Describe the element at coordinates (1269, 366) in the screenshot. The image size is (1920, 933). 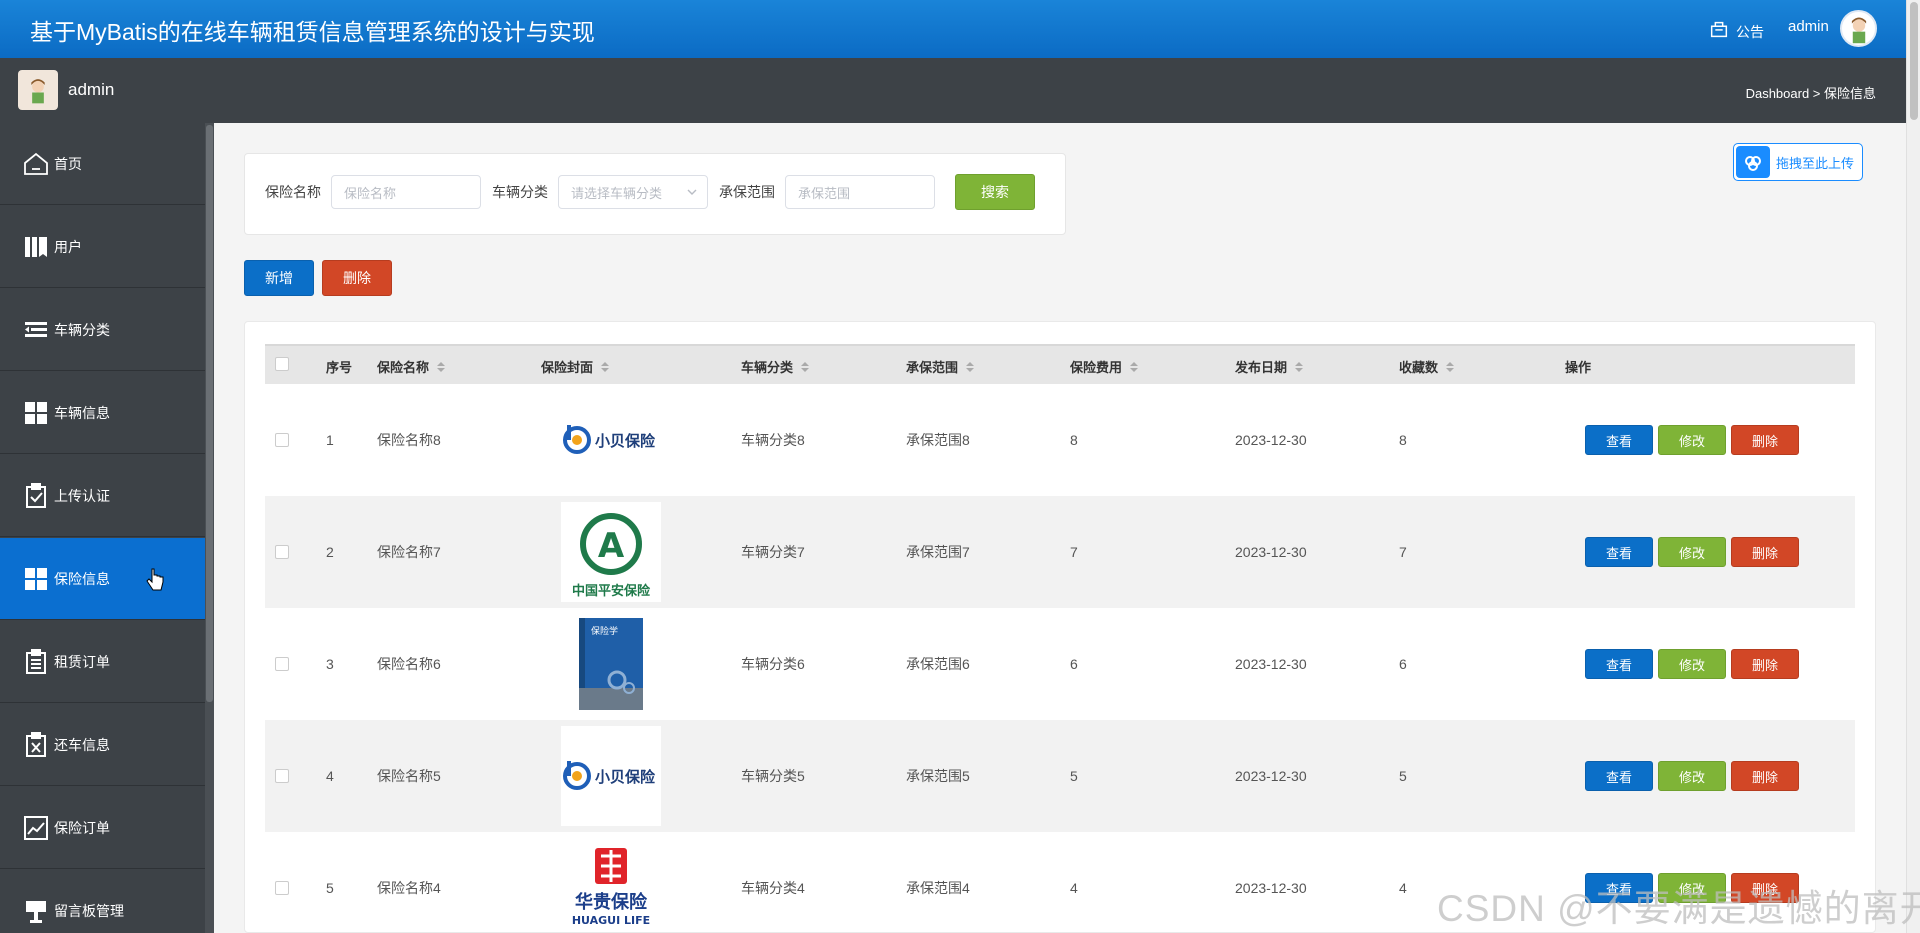
I see `col-date: 发布日期` at that location.